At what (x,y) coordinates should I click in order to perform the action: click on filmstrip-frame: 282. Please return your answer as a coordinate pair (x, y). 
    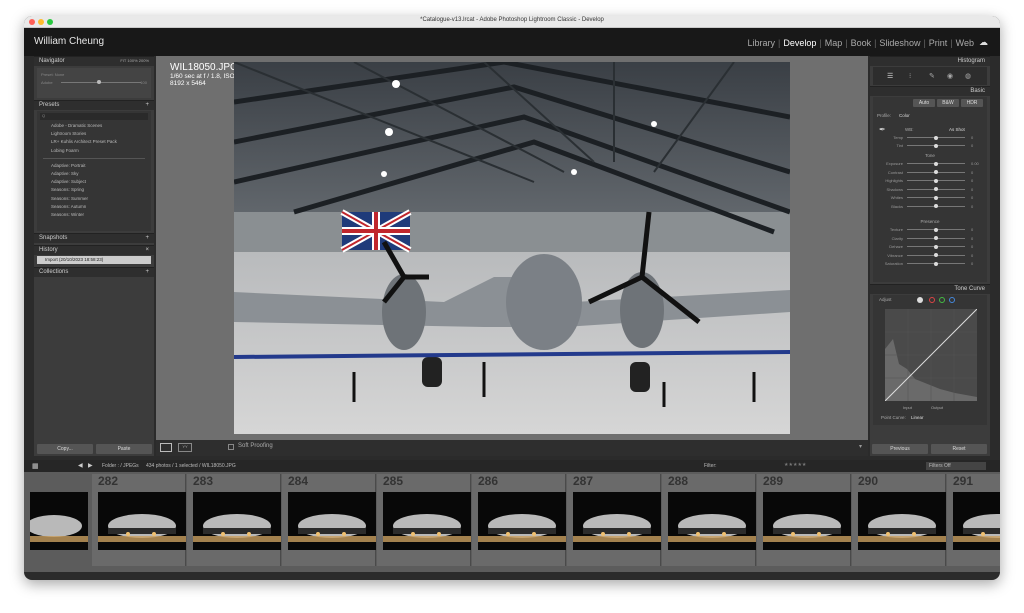
    Looking at the image, I should click on (139, 520).